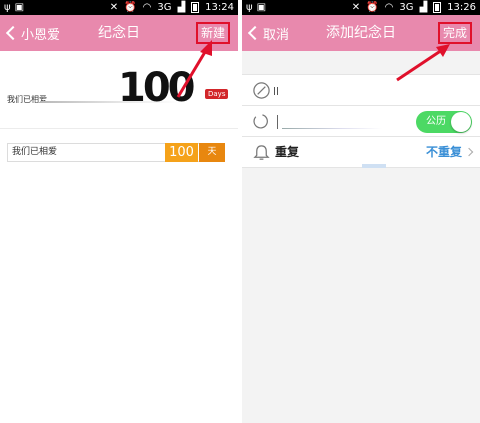 Image resolution: width=480 pixels, height=423 pixels. Describe the element at coordinates (116, 152) in the screenshot. I see `list-item: 我们已相爱 100 天` at that location.